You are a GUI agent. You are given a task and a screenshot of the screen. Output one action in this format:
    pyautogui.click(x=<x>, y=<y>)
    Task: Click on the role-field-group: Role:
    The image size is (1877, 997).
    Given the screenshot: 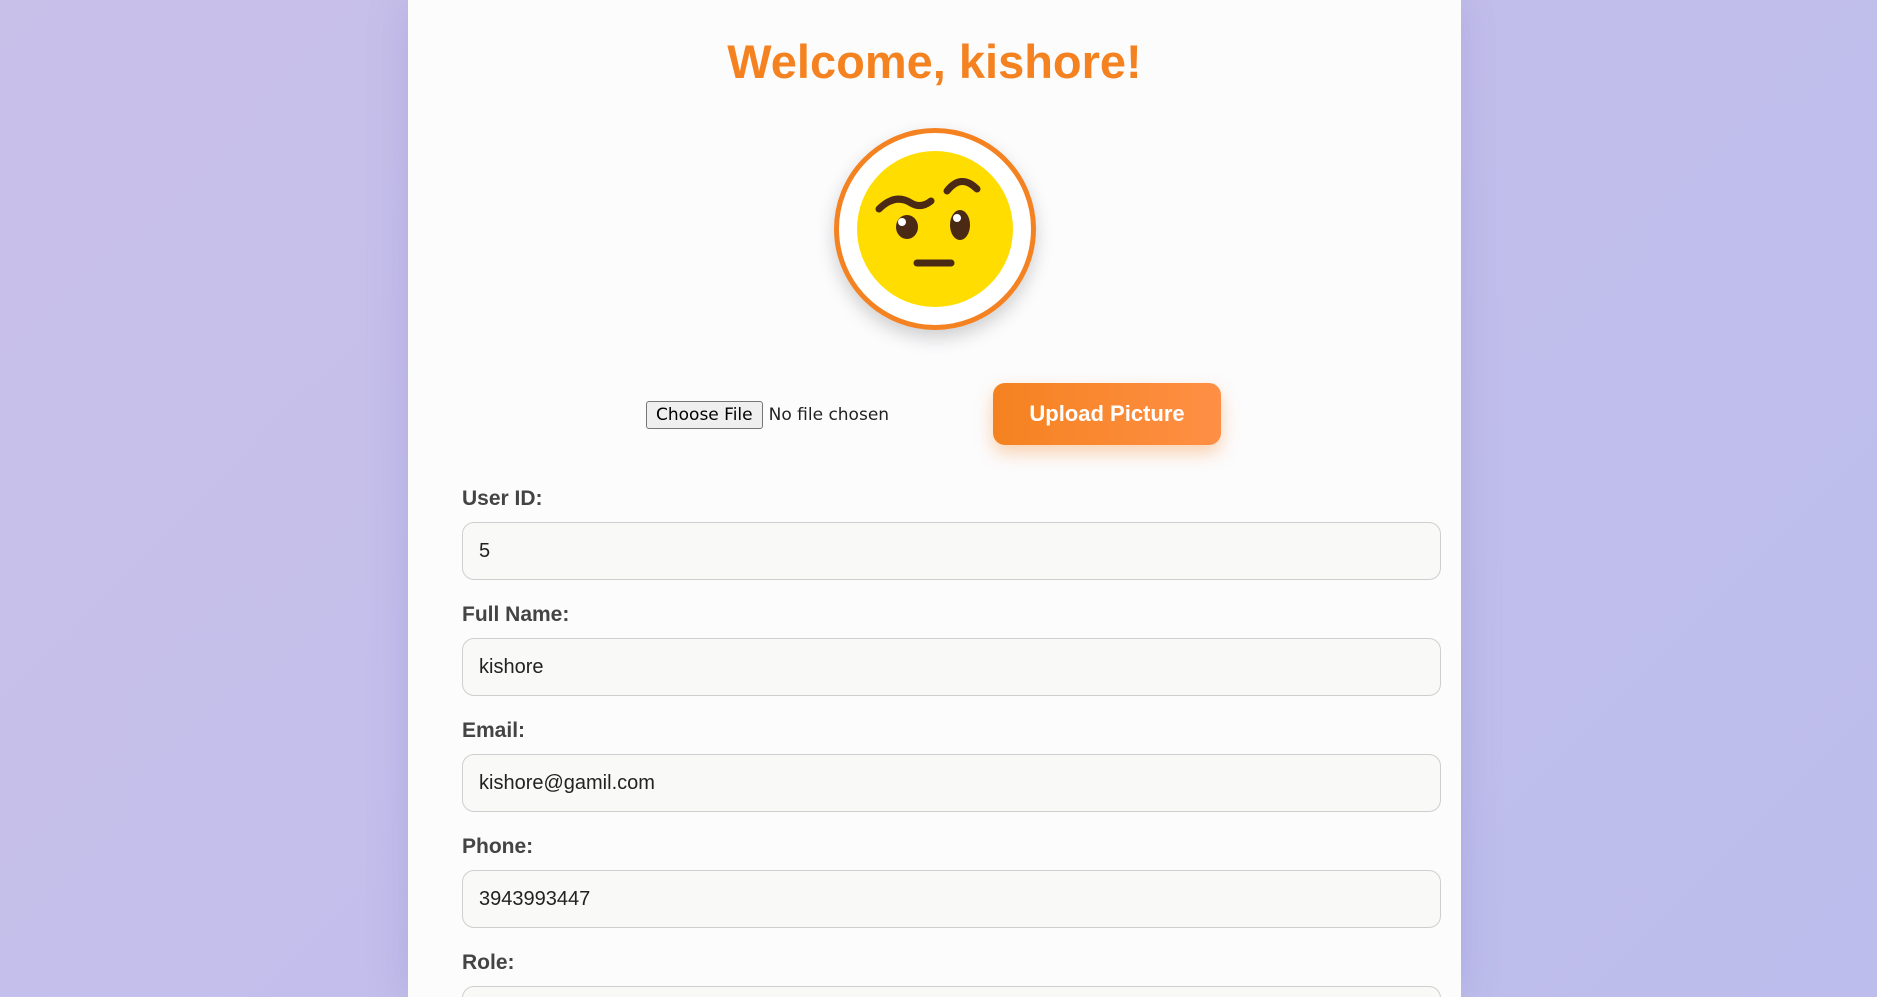 What is the action you would take?
    pyautogui.click(x=951, y=973)
    